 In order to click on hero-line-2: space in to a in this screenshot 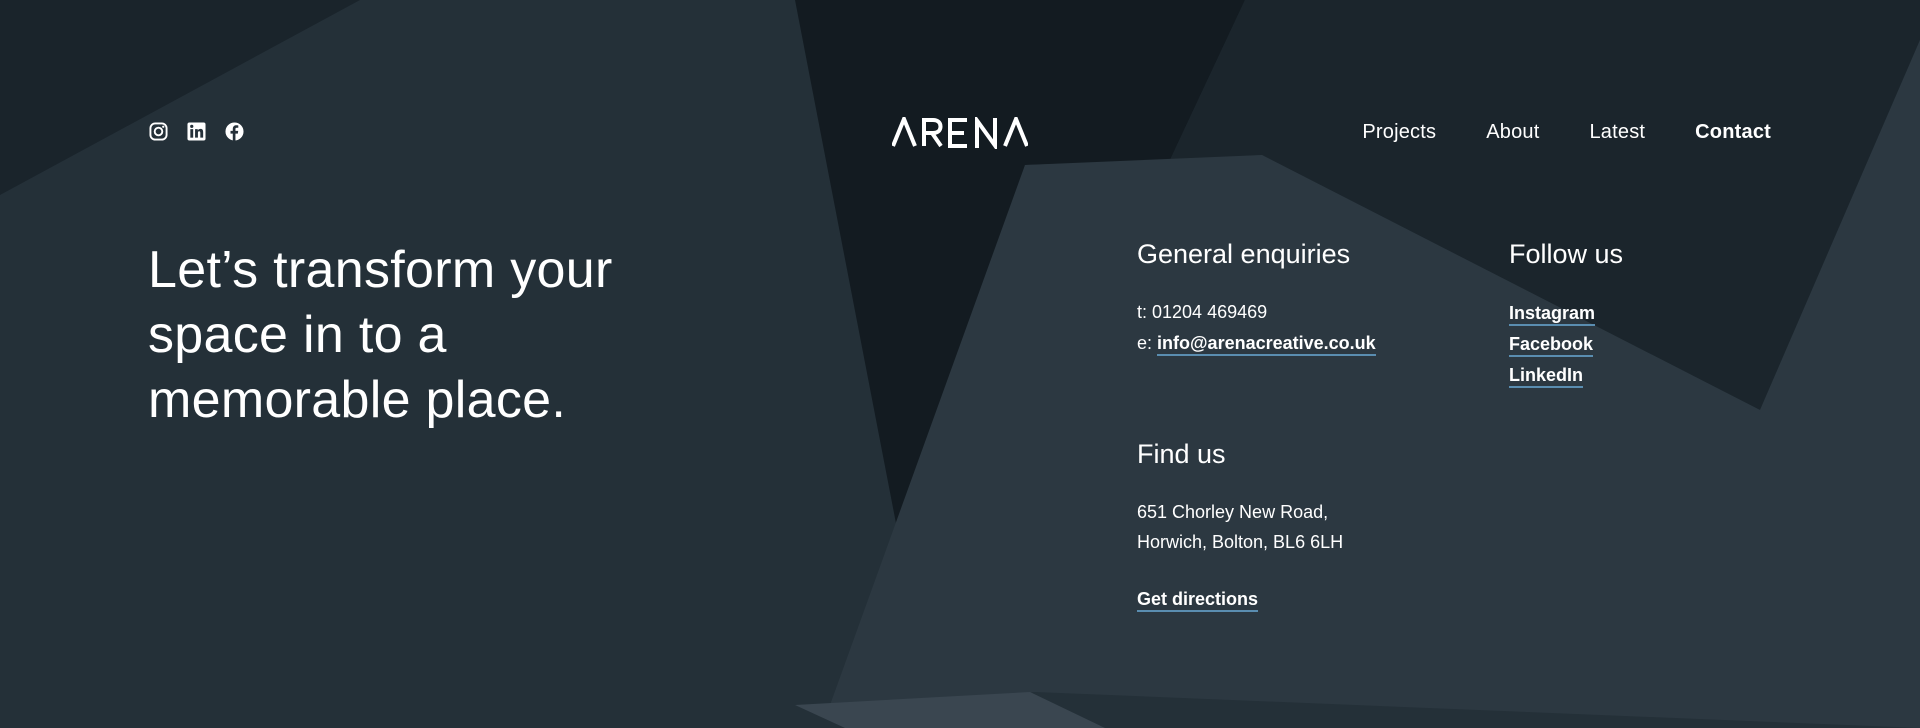, I will do `click(297, 335)`.